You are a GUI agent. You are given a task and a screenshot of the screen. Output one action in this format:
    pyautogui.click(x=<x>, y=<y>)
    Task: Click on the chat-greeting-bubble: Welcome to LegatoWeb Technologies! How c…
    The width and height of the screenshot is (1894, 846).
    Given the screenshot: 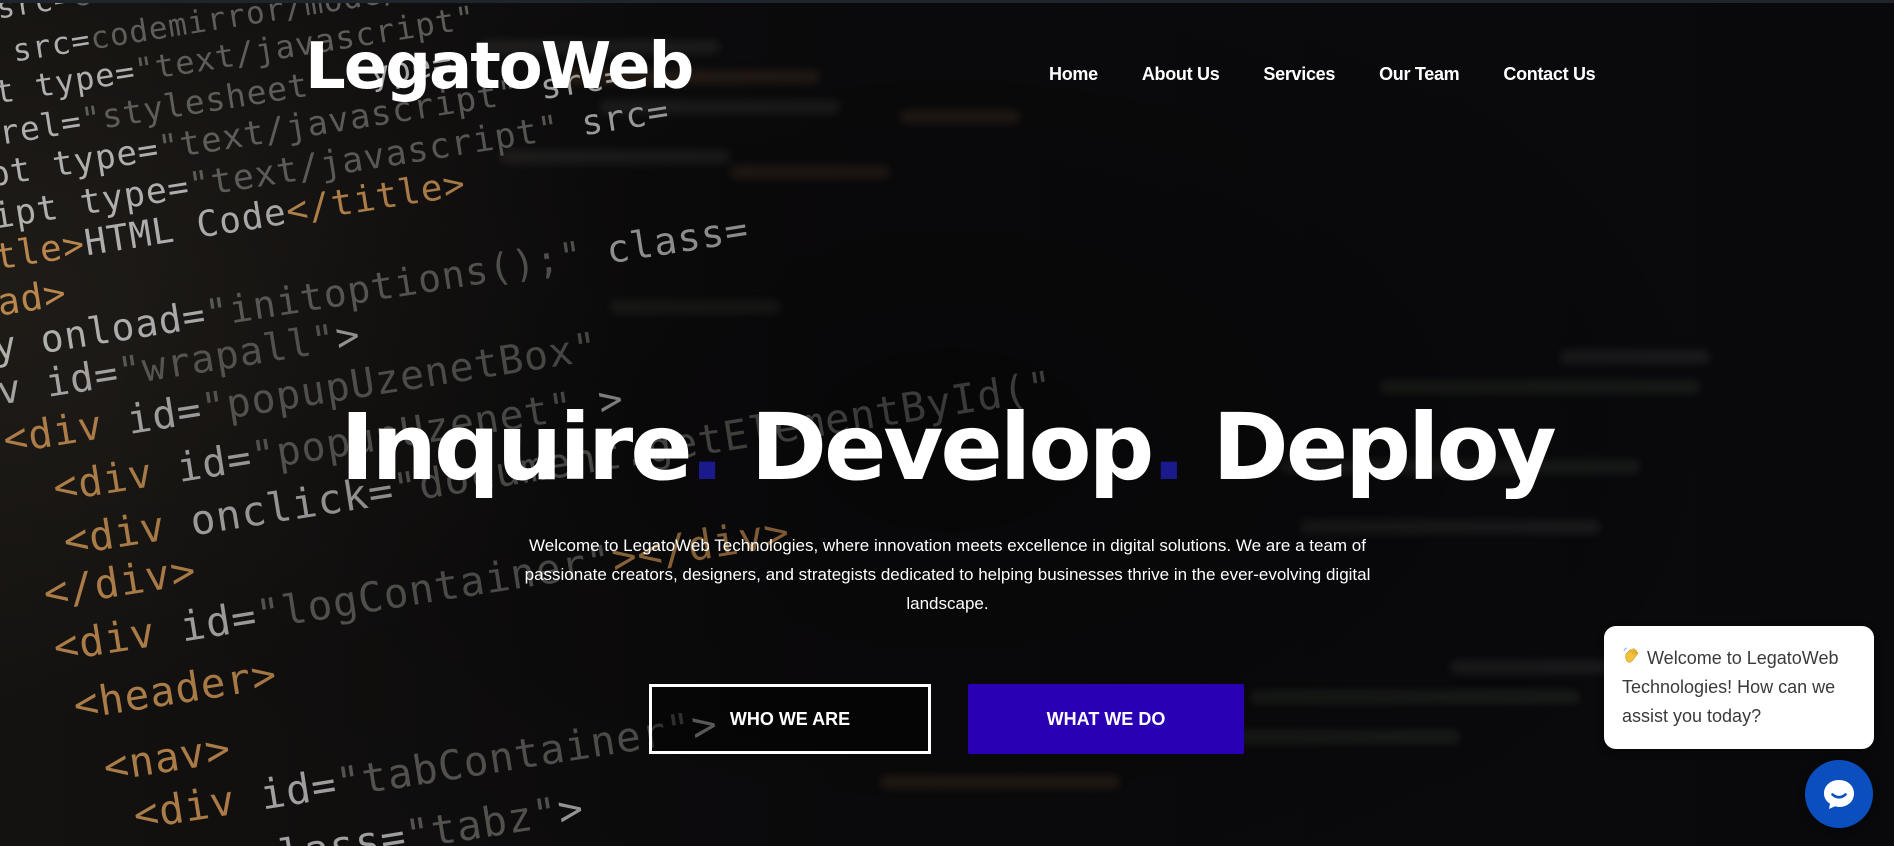 What is the action you would take?
    pyautogui.click(x=1739, y=687)
    